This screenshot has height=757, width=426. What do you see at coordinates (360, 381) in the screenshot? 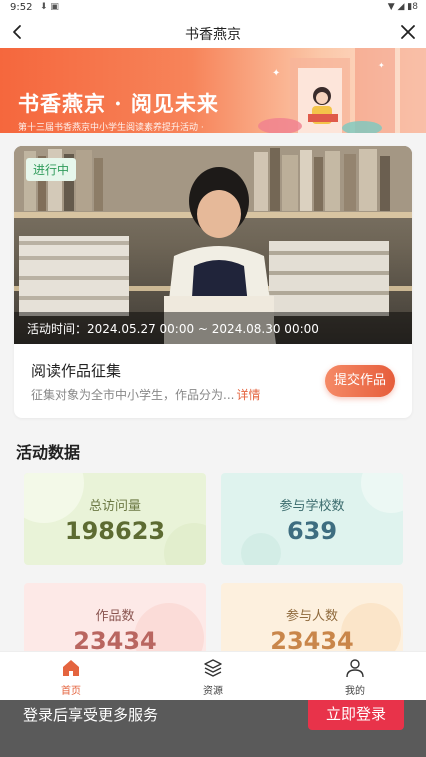
I see `submit-work-button: 提交作品` at bounding box center [360, 381].